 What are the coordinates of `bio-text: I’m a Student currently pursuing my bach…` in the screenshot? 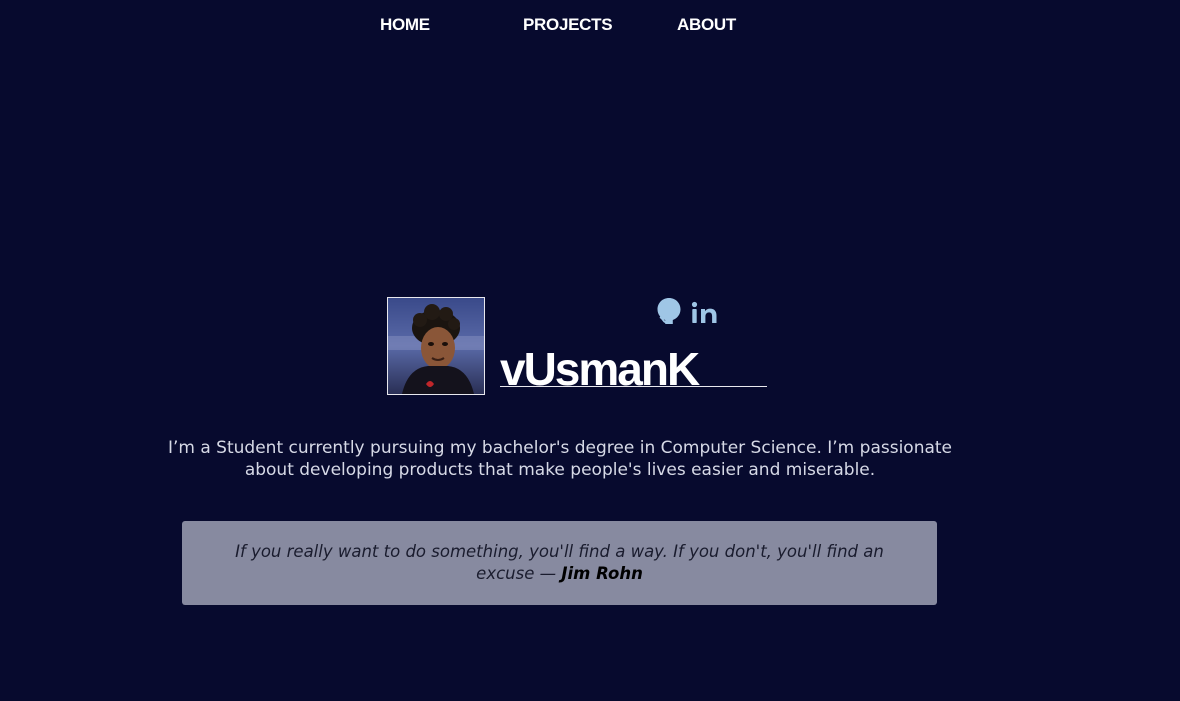 It's located at (560, 459).